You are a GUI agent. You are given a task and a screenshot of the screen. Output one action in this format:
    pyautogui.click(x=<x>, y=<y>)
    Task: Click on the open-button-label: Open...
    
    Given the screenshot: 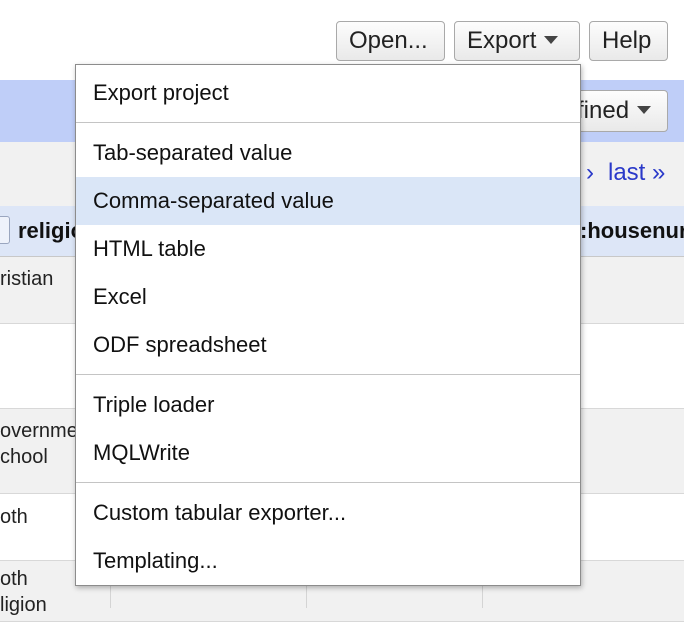 What is the action you would take?
    pyautogui.click(x=388, y=40)
    